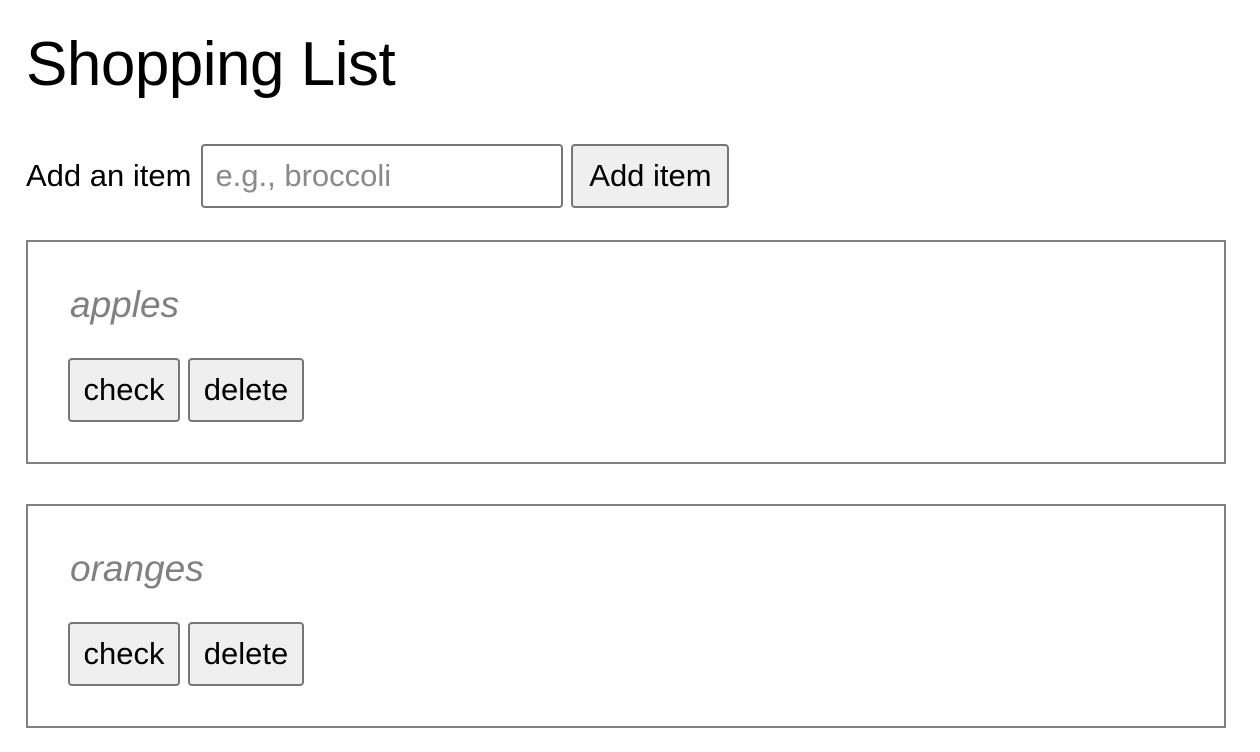 This screenshot has height=752, width=1260. I want to click on add-item-form: Add an item Add item, so click(378, 176).